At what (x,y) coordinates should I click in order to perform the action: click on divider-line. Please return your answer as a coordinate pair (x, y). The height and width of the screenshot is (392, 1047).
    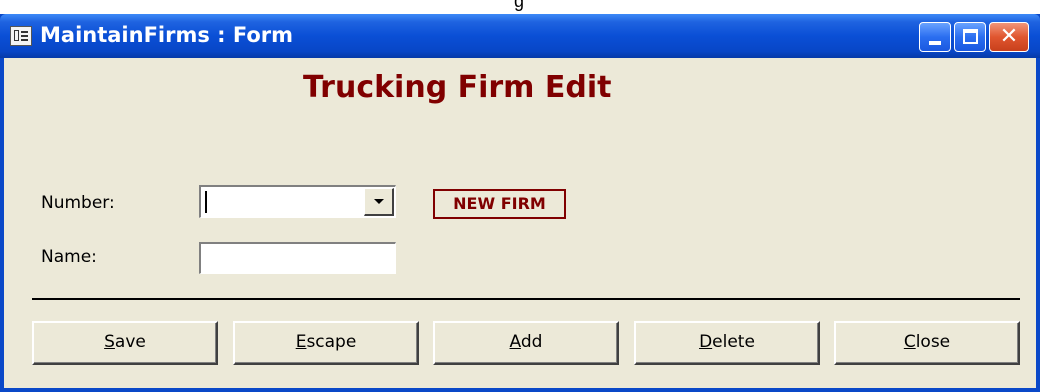
    Looking at the image, I should click on (526, 299).